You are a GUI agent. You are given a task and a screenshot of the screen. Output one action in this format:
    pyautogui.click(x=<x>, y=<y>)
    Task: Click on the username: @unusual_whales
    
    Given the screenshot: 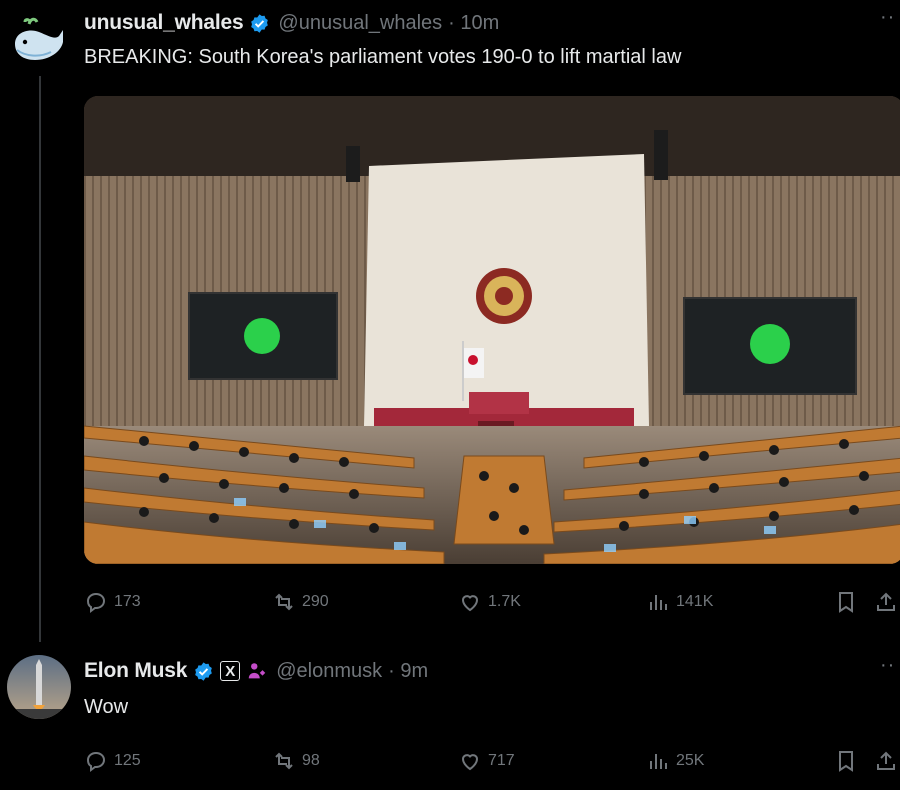 What is the action you would take?
    pyautogui.click(x=360, y=23)
    